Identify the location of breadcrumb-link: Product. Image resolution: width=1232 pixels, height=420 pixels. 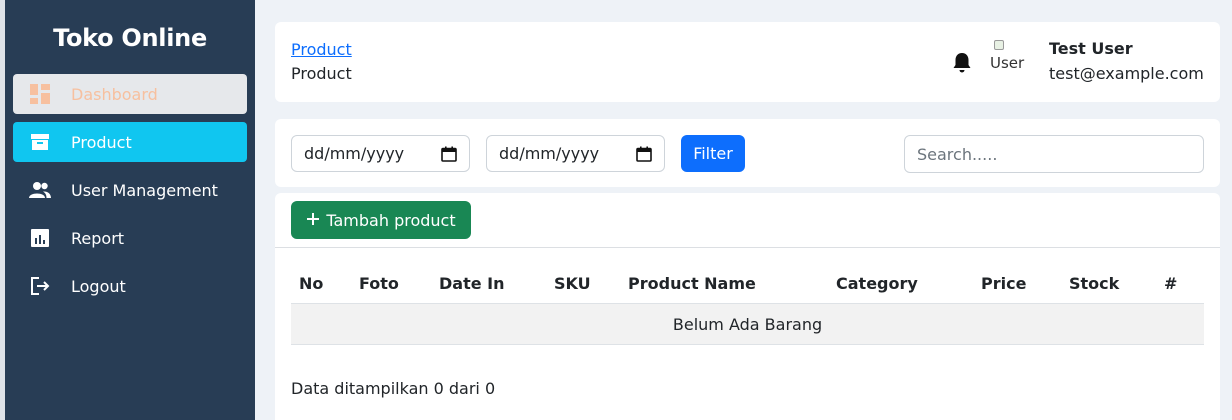
(321, 49).